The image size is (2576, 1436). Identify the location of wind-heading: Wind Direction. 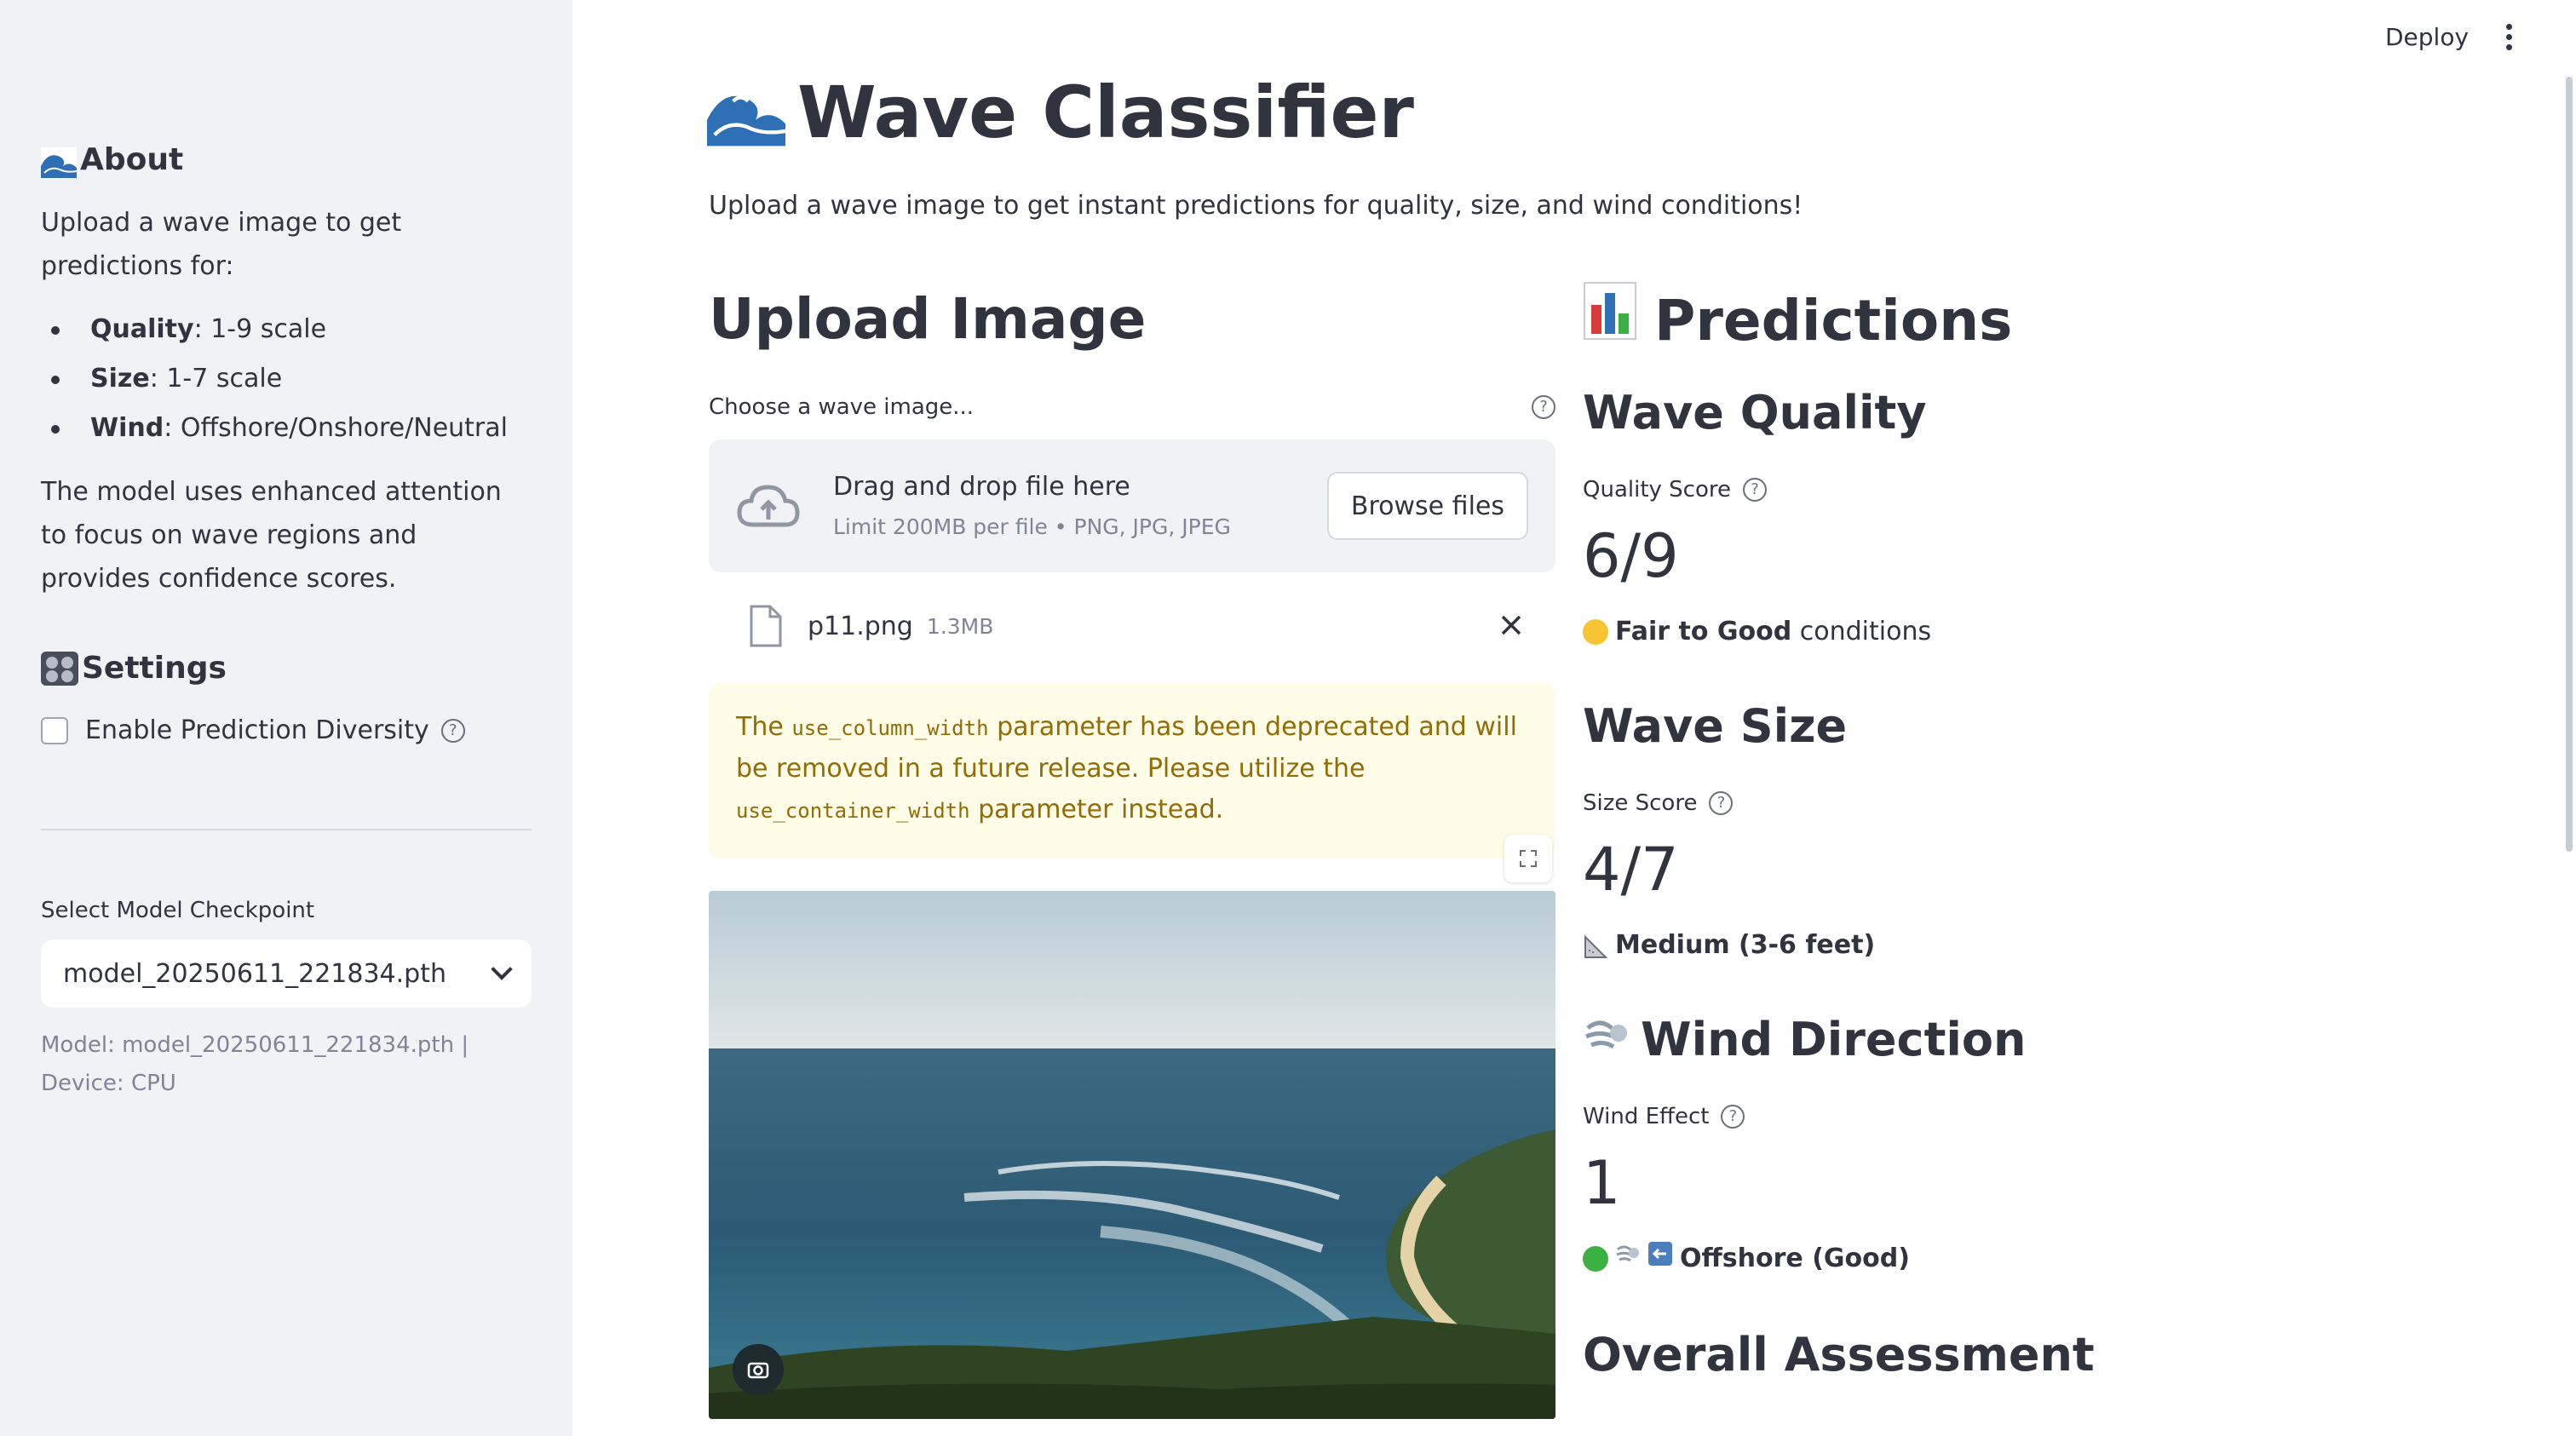
(2009, 1040).